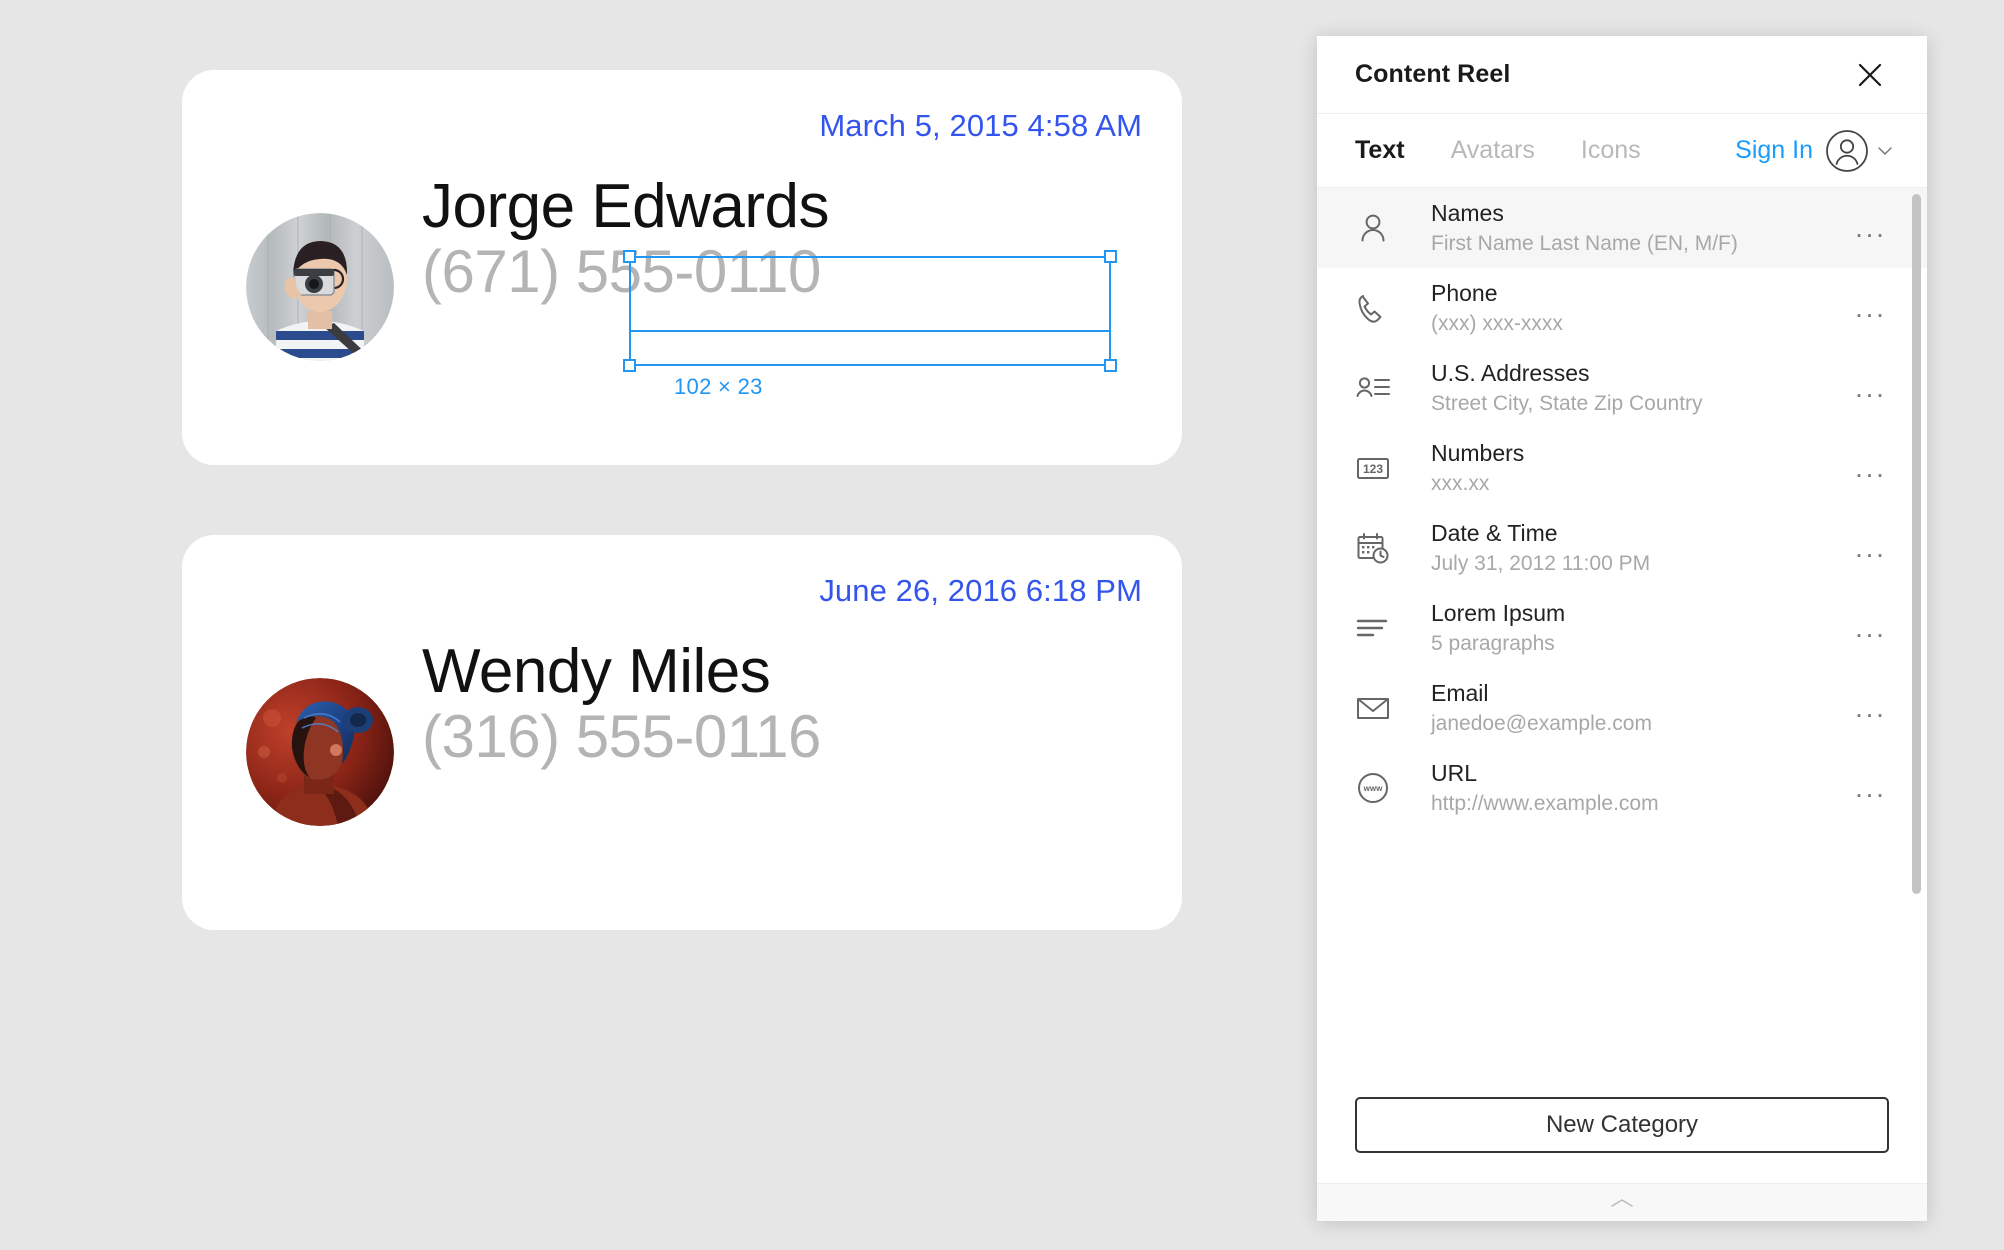 This screenshot has height=1250, width=2004. I want to click on list-item-subtitle: 5 paragraphs, so click(1493, 643).